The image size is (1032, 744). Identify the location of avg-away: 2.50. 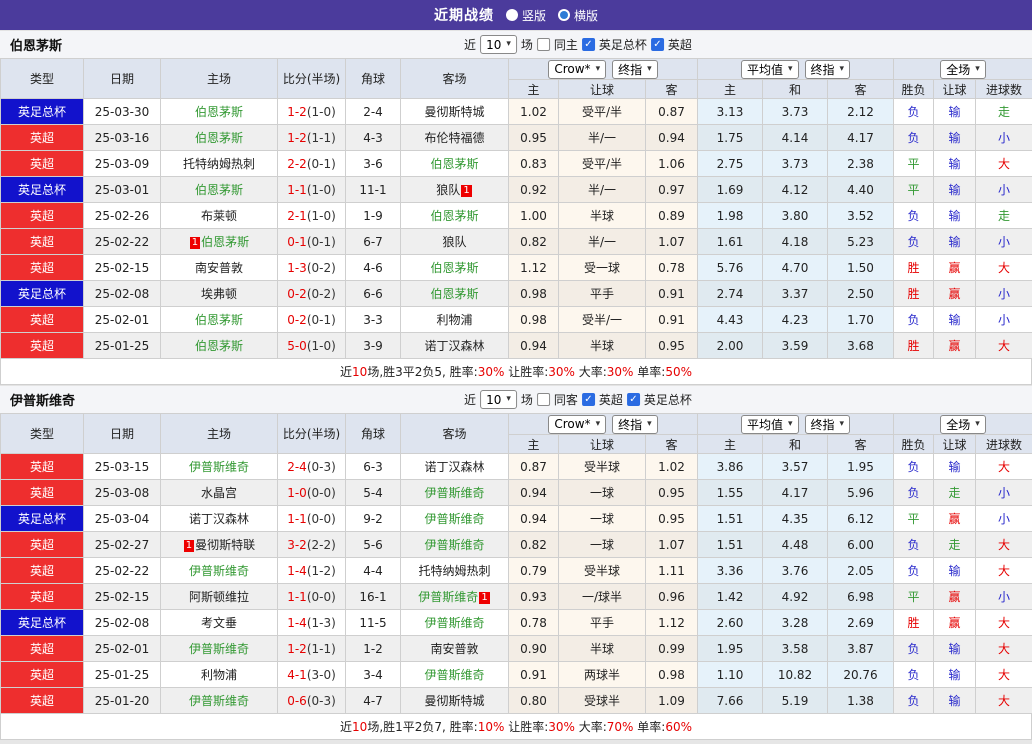
(861, 294).